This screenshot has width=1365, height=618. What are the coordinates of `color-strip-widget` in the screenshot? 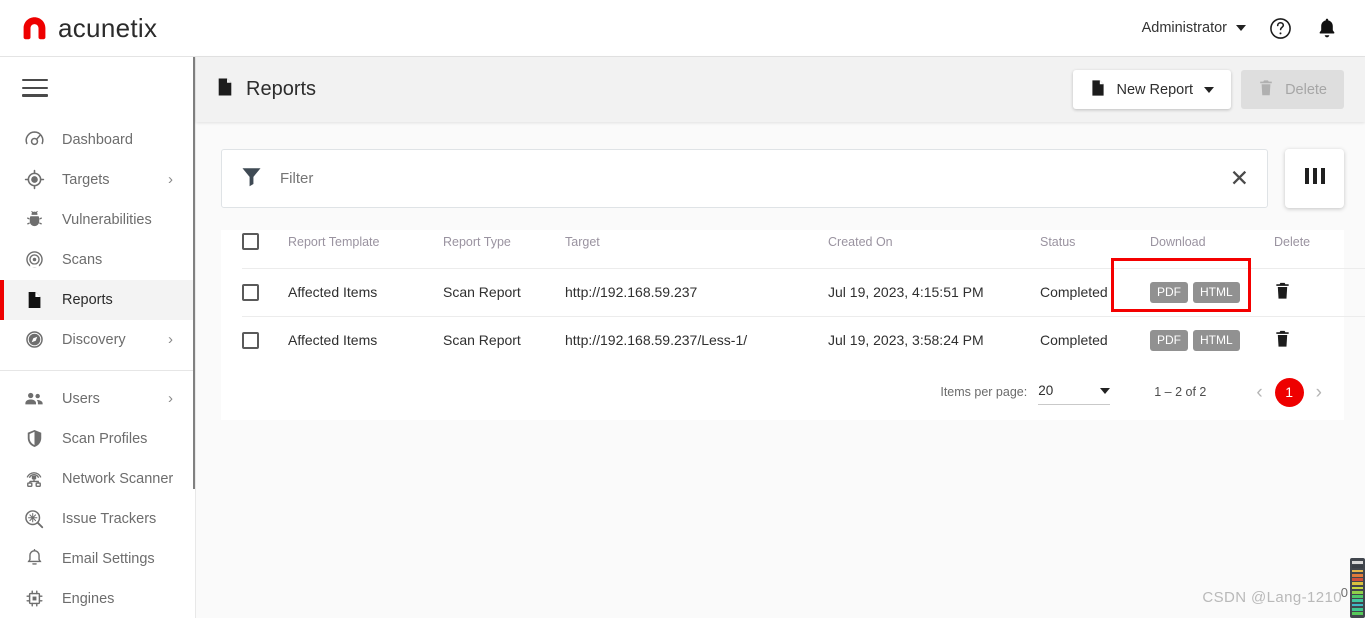 It's located at (1357, 588).